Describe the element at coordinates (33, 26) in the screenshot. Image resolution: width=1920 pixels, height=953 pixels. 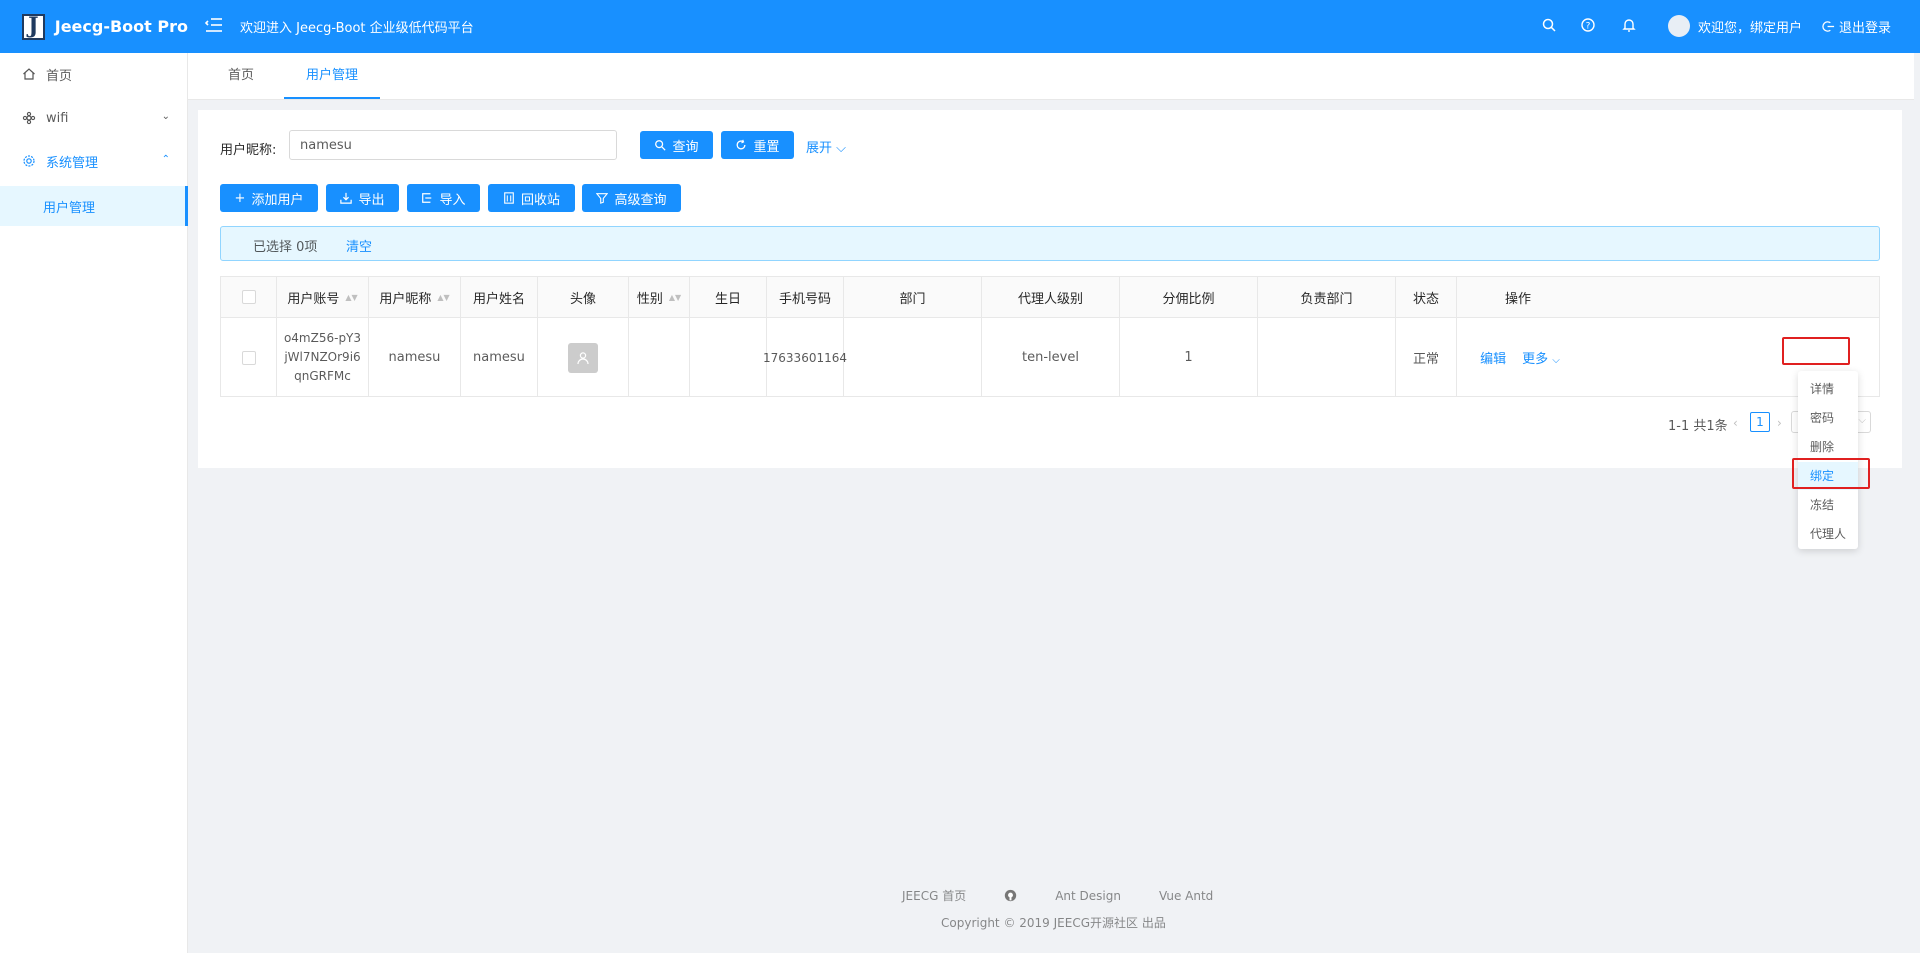
I see `logo-mark: J` at that location.